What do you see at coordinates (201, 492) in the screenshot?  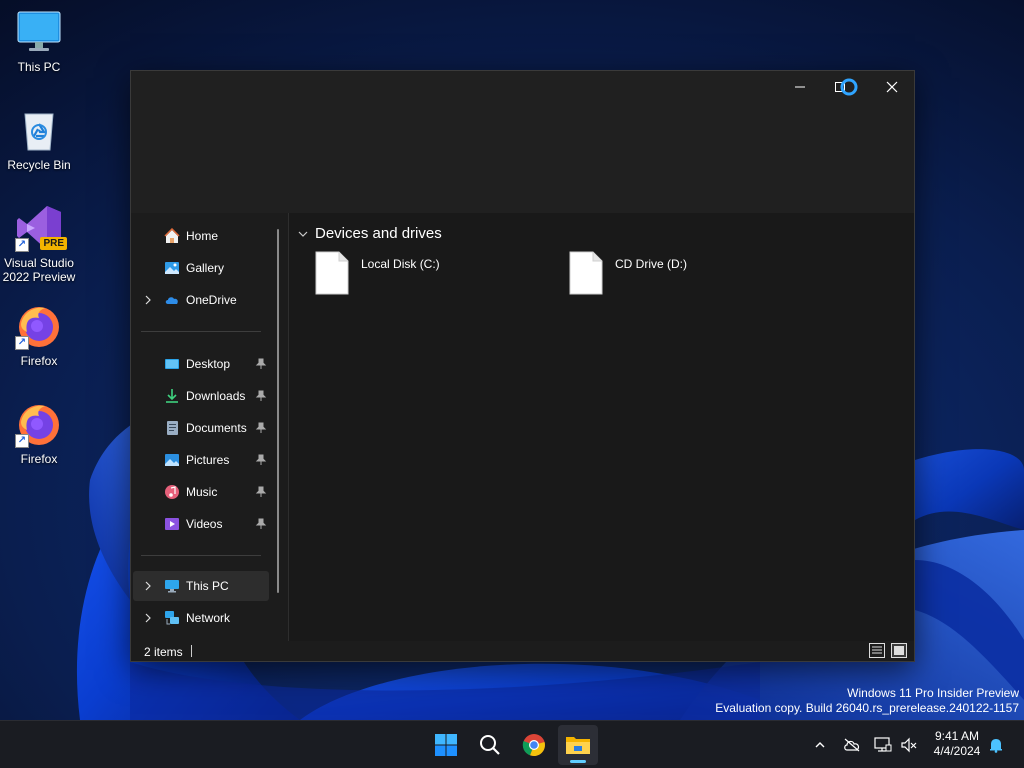 I see `nav-item-music: Music` at bounding box center [201, 492].